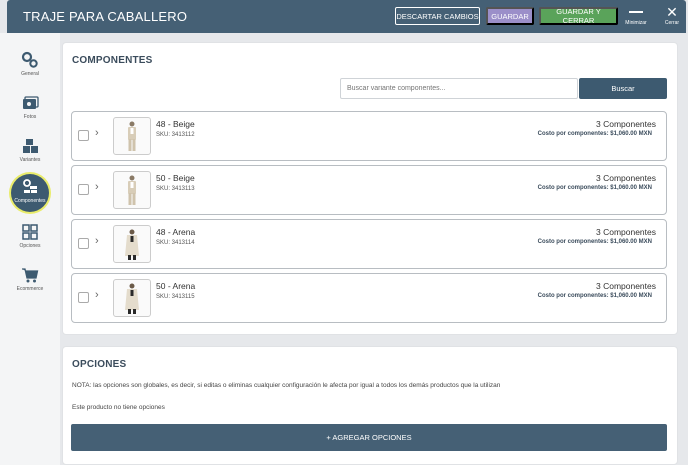 The image size is (688, 465). I want to click on sidebar-item-variantes: Variantes, so click(30, 152).